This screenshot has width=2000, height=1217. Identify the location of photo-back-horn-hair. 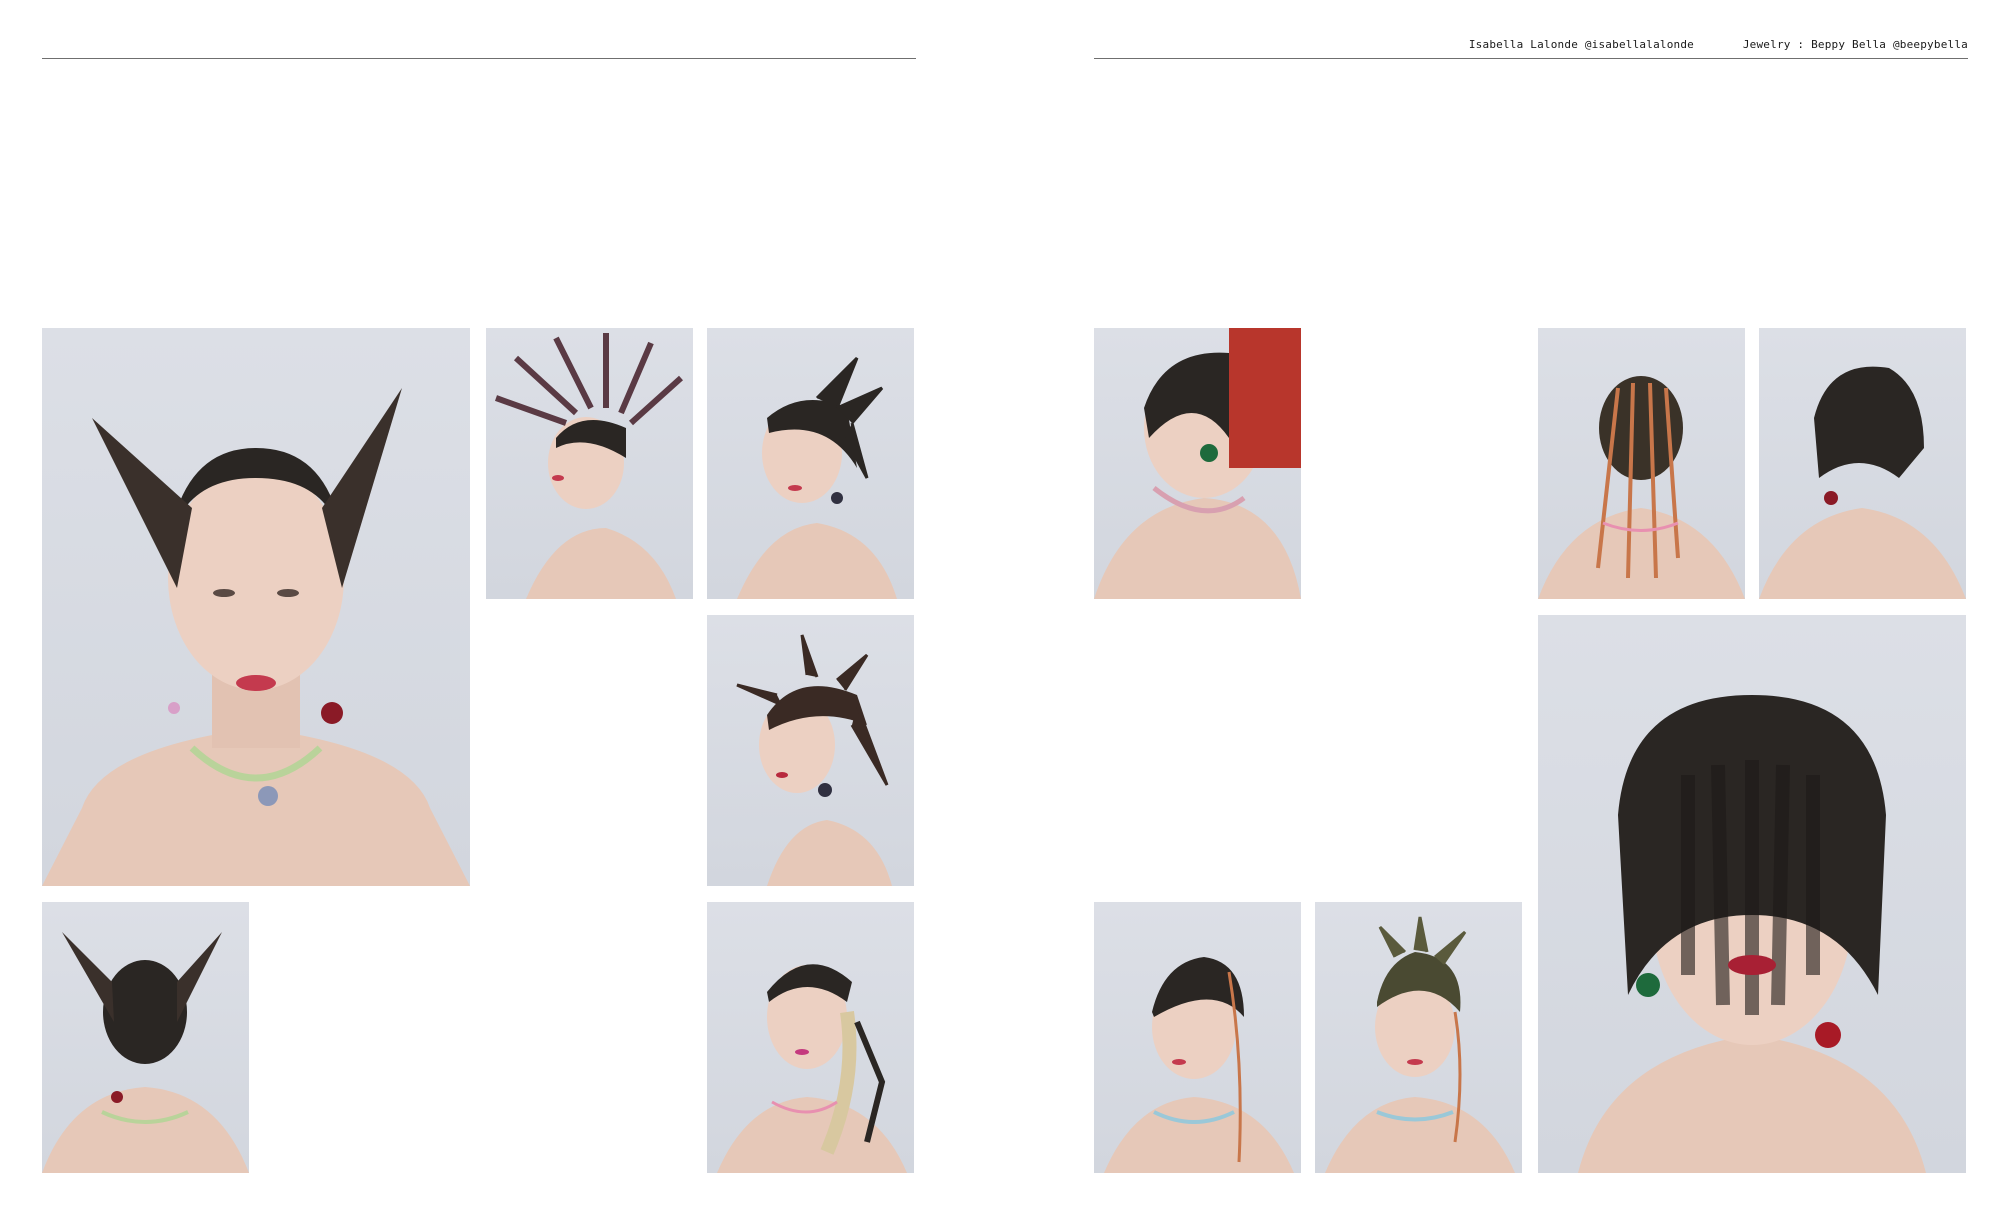
(145, 1037).